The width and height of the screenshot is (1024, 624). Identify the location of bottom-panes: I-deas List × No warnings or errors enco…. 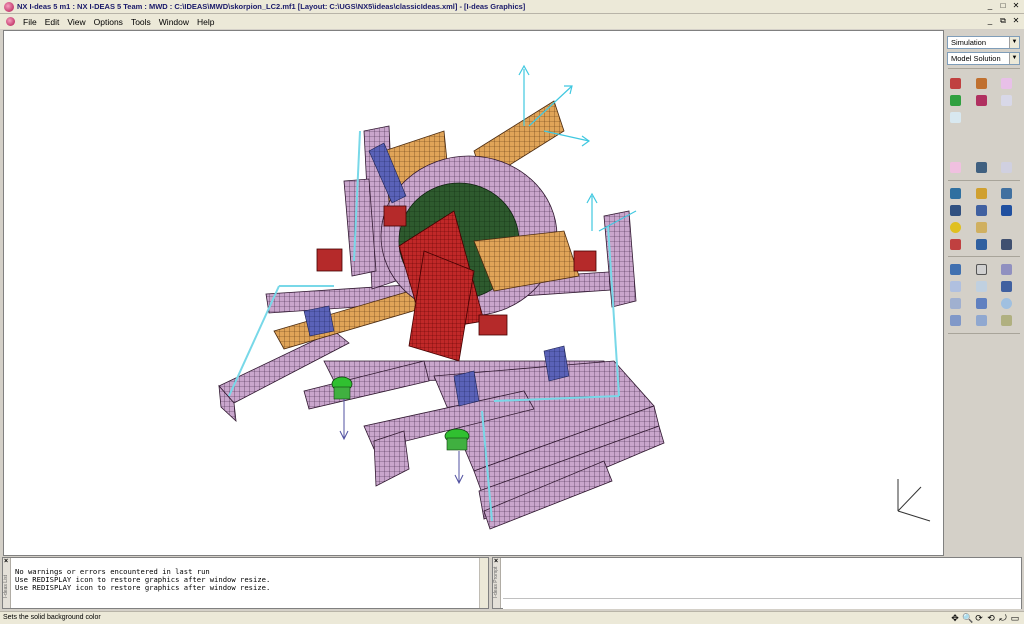
(512, 583).